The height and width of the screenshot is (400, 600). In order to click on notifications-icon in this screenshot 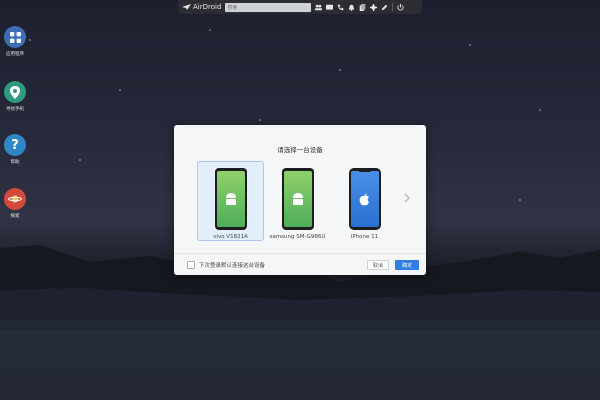, I will do `click(351, 7)`.